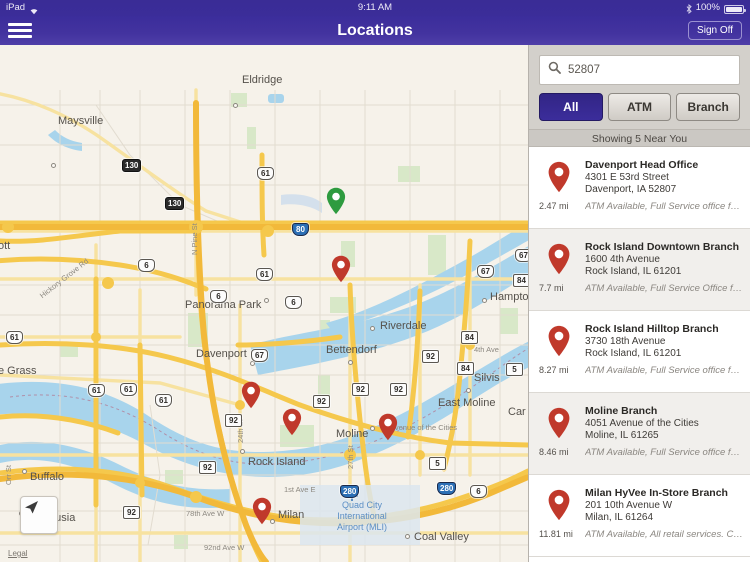 The width and height of the screenshot is (750, 562). I want to click on status-bar-right: 100%, so click(716, 8).